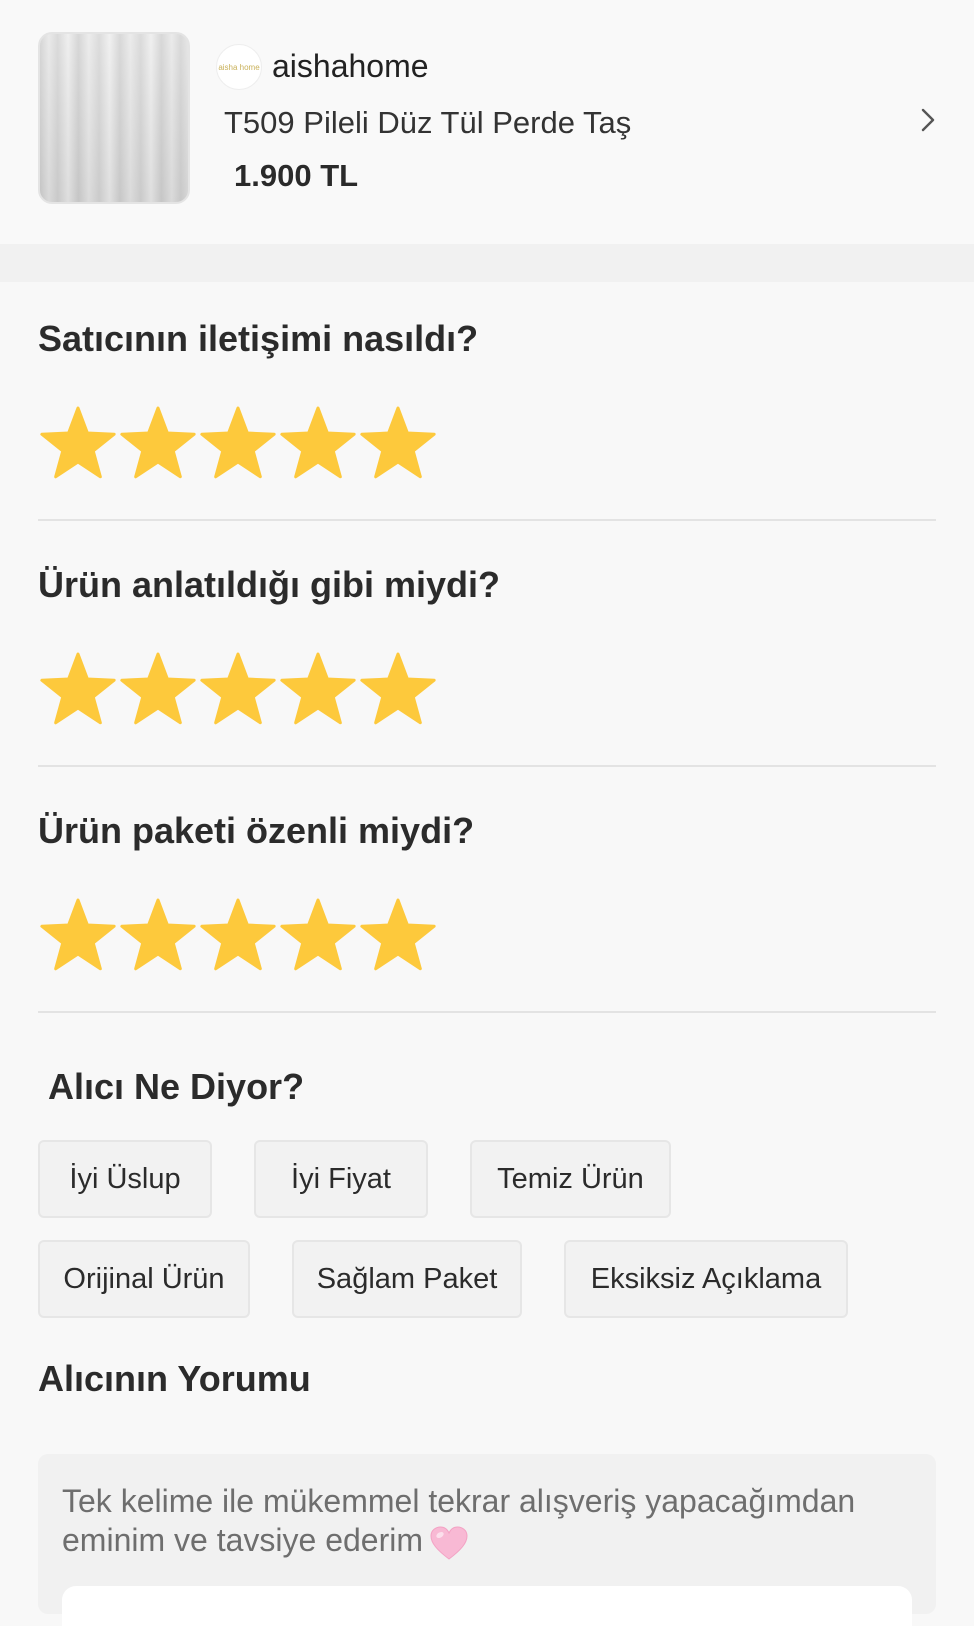 This screenshot has width=974, height=1626. I want to click on star-rating-as-described, so click(238, 690).